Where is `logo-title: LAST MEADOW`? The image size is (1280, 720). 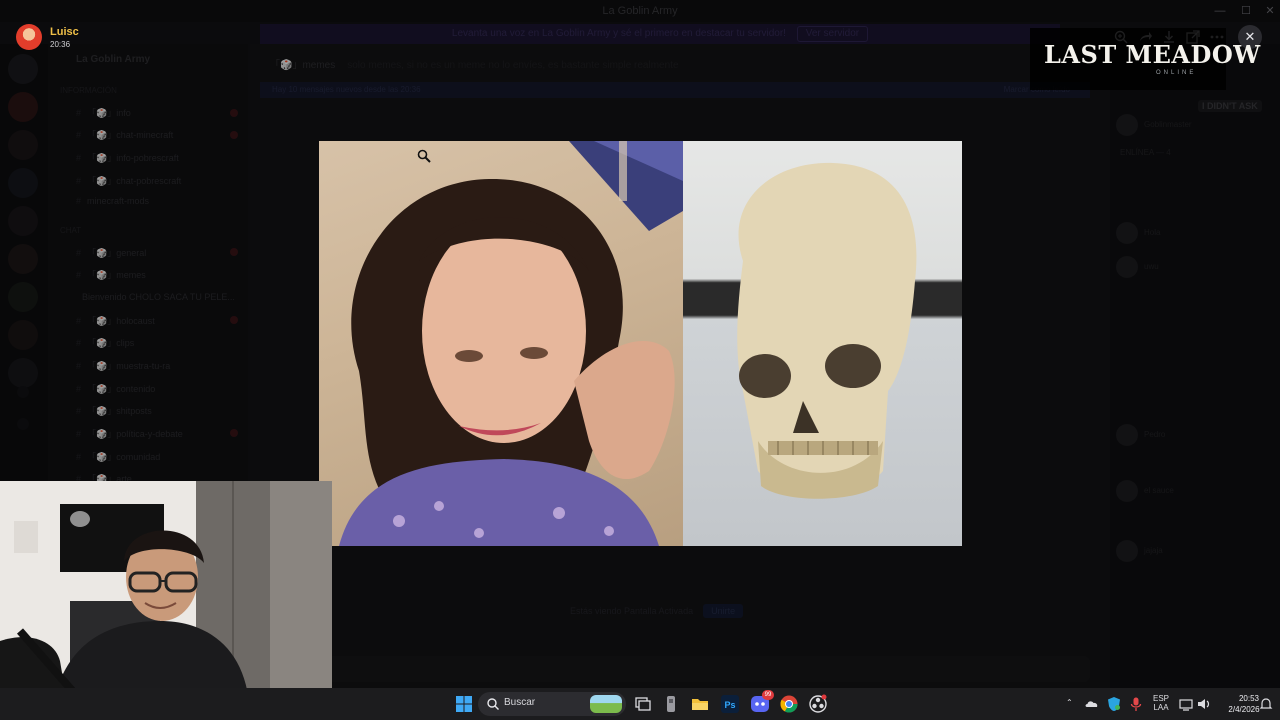
logo-title: LAST MEADOW is located at coordinates (1152, 54).